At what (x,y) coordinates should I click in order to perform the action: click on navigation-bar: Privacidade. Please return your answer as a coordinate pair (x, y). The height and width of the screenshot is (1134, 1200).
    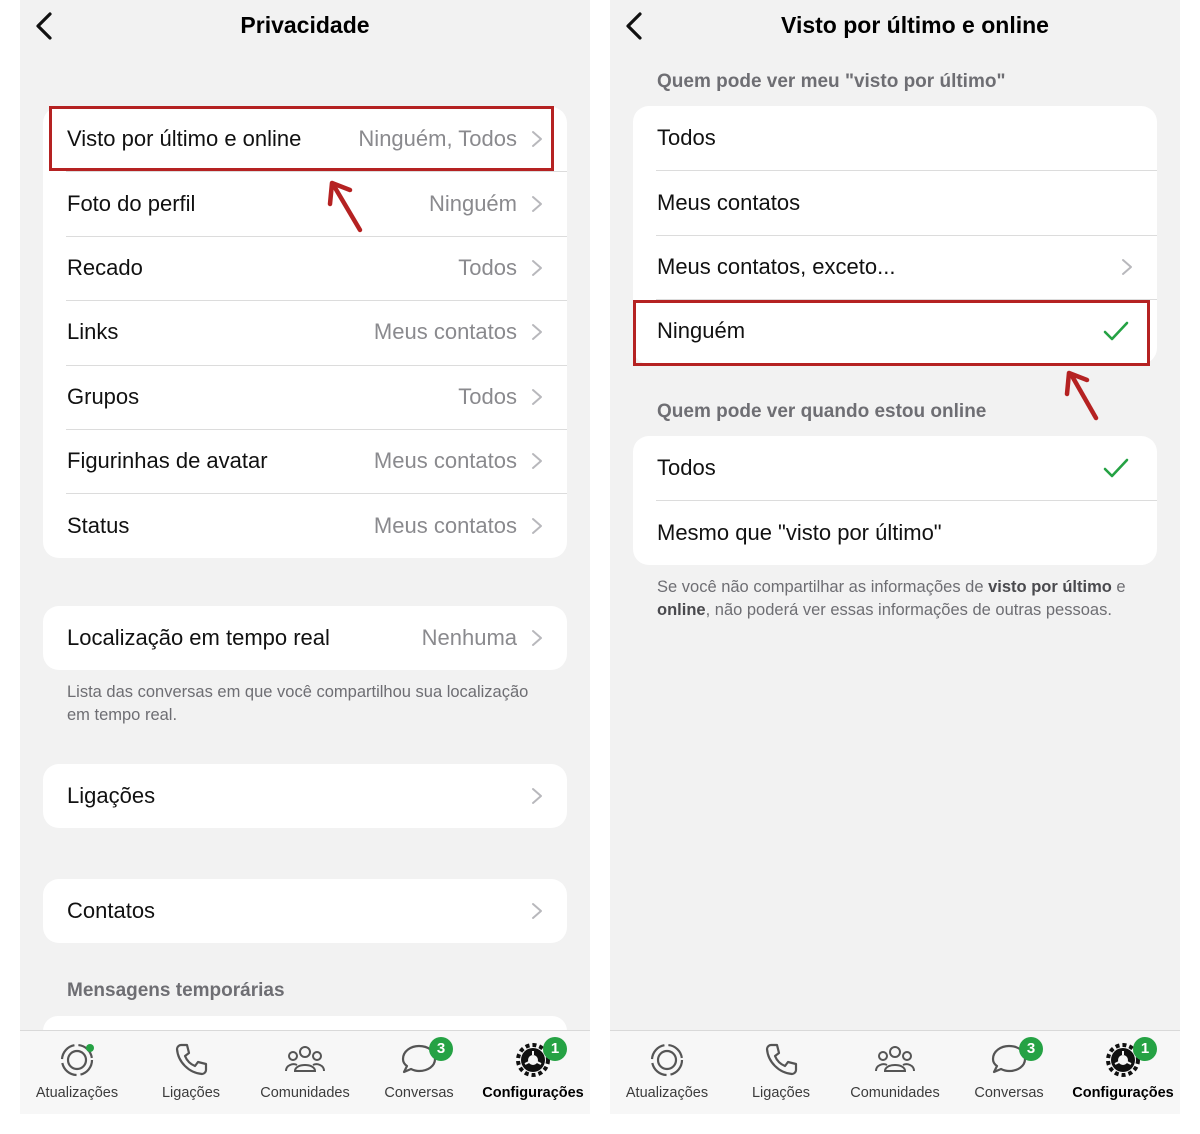
    Looking at the image, I should click on (305, 26).